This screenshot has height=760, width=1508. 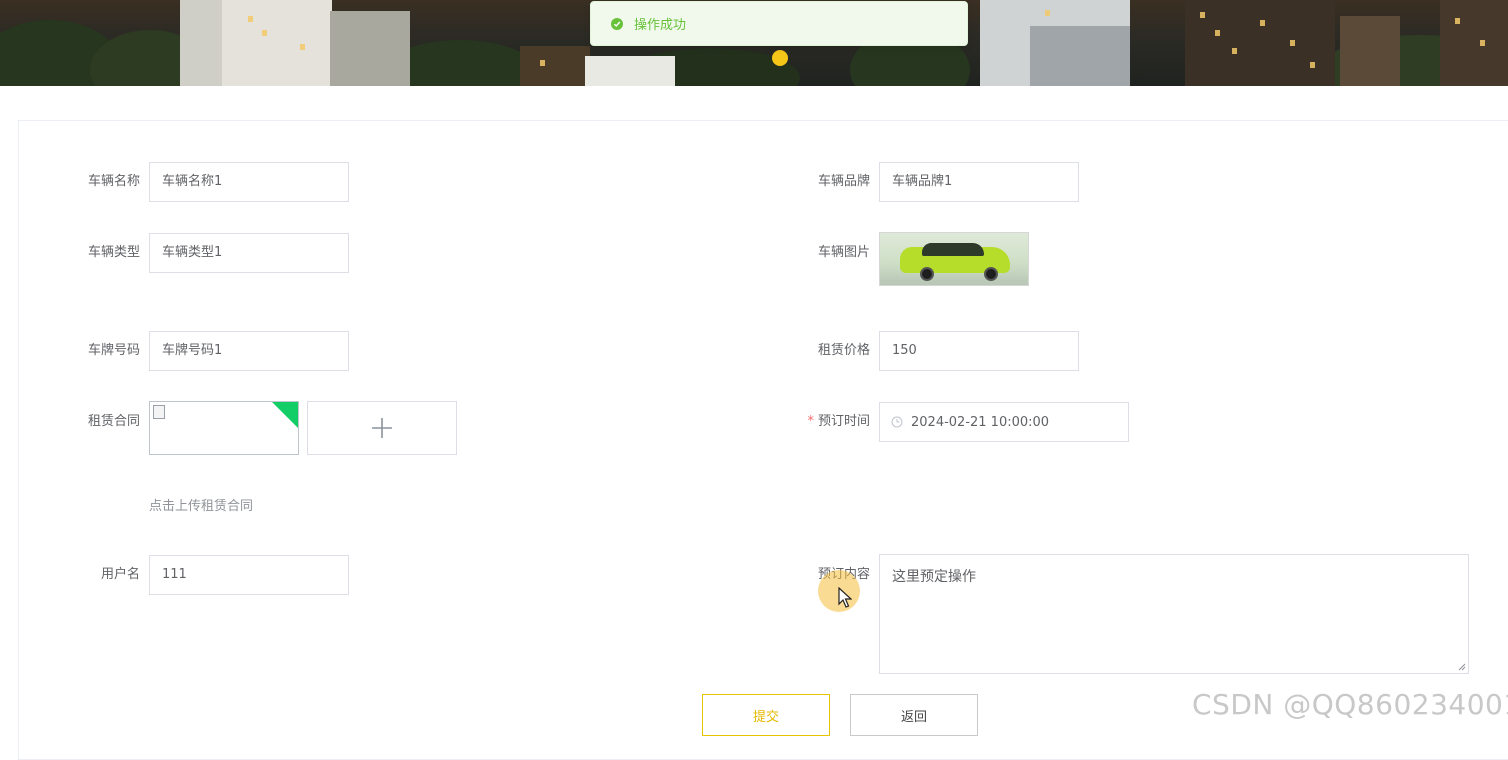 I want to click on booking-time-picker: 2024-02-21 10:00:00, so click(x=1004, y=422).